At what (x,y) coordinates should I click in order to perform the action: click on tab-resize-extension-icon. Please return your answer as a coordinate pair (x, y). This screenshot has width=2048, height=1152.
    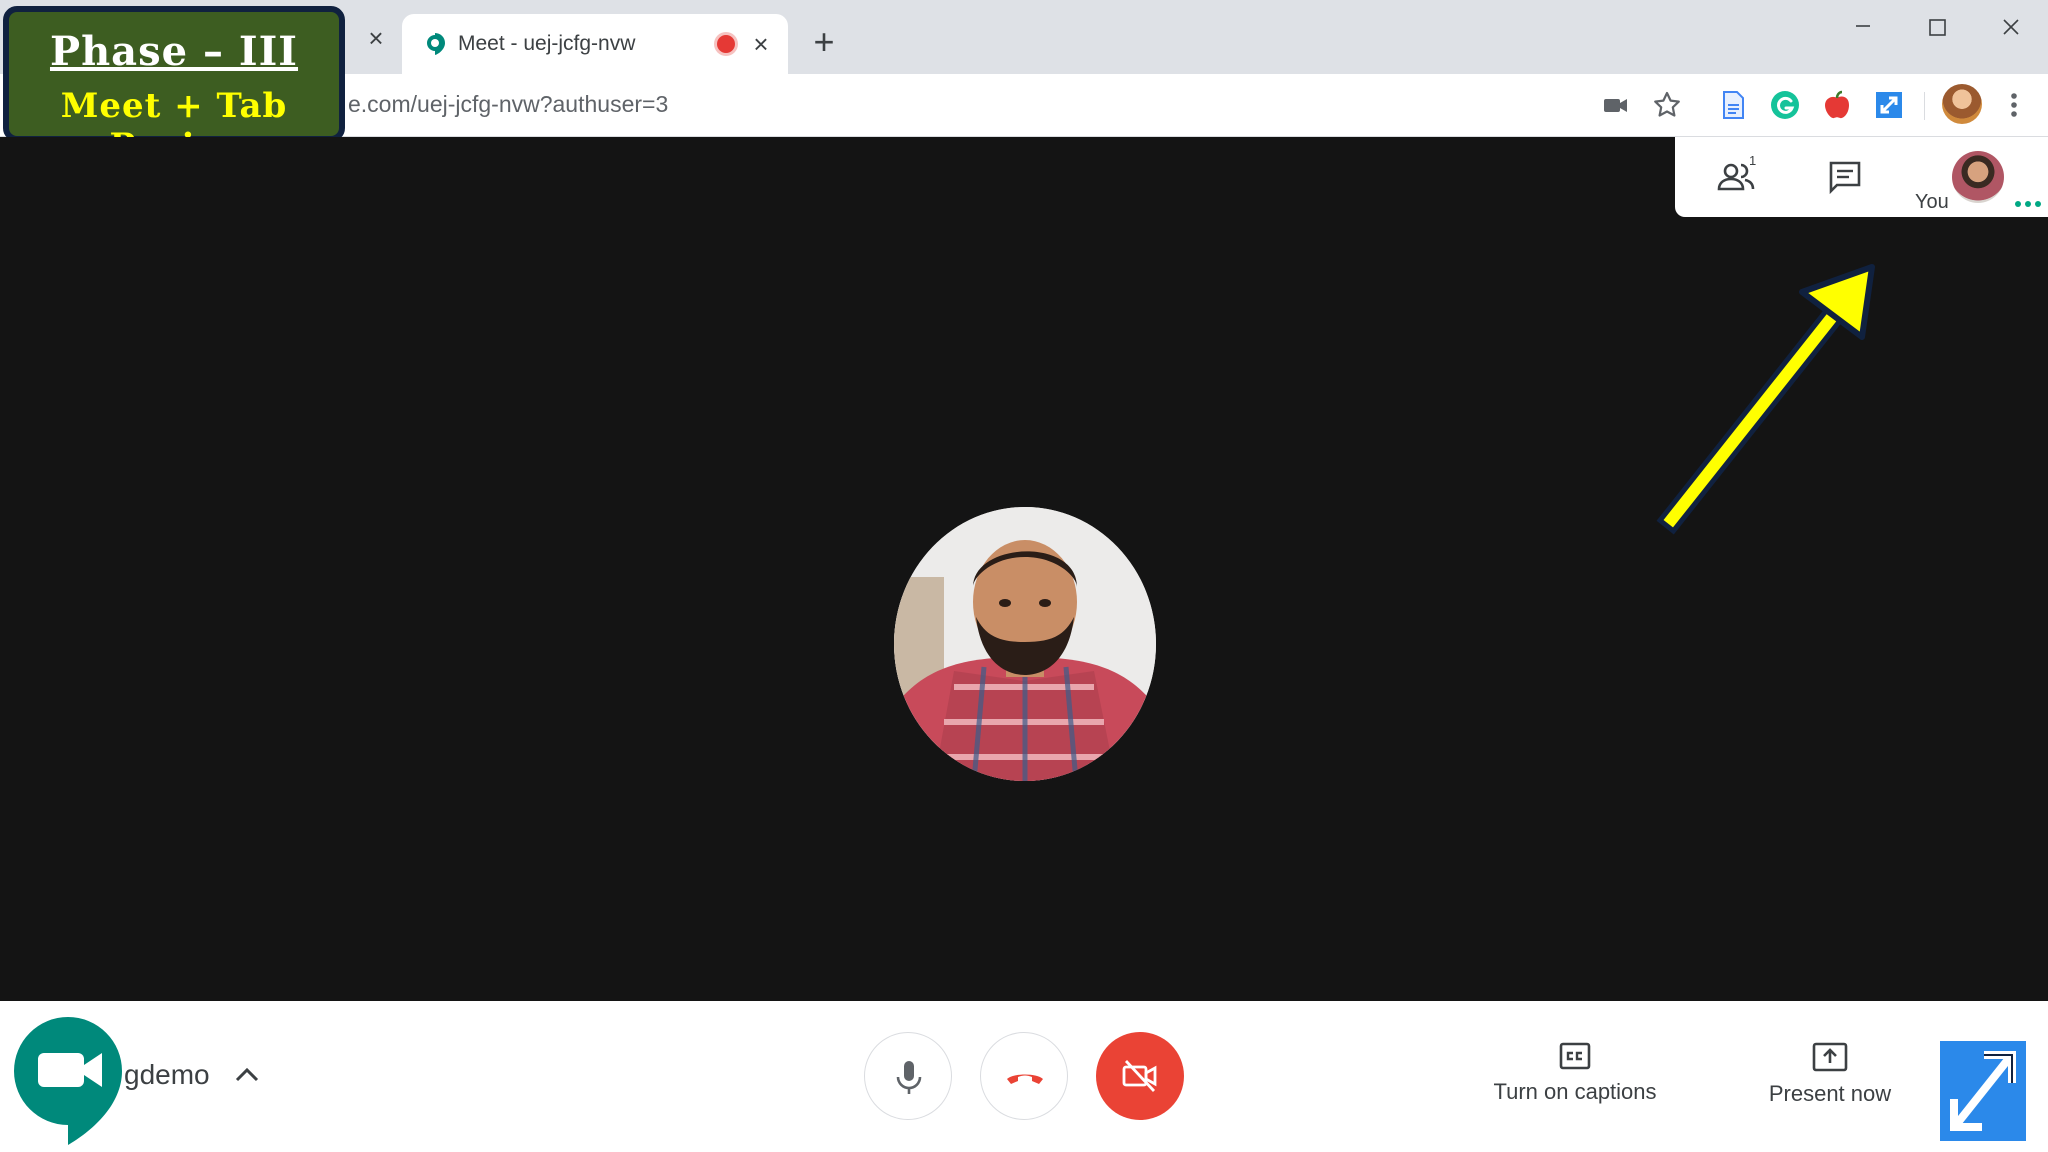
    Looking at the image, I should click on (1889, 105).